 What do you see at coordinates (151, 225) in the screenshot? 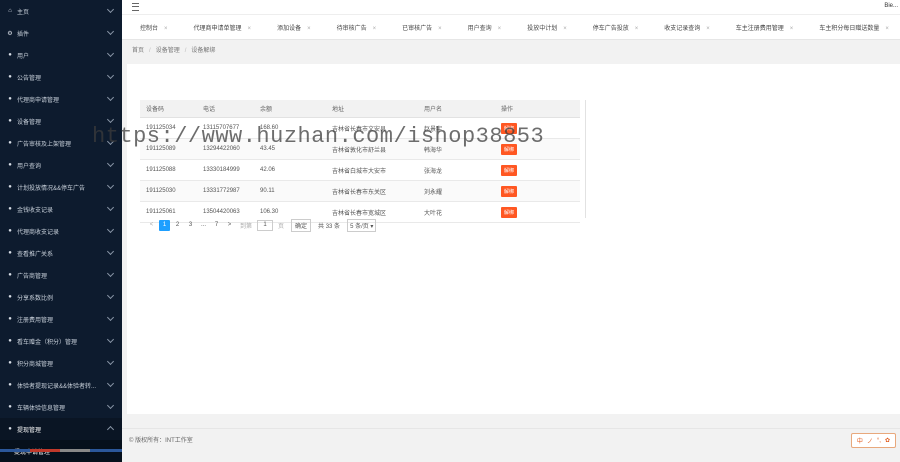
I see `prev-page-button: <` at bounding box center [151, 225].